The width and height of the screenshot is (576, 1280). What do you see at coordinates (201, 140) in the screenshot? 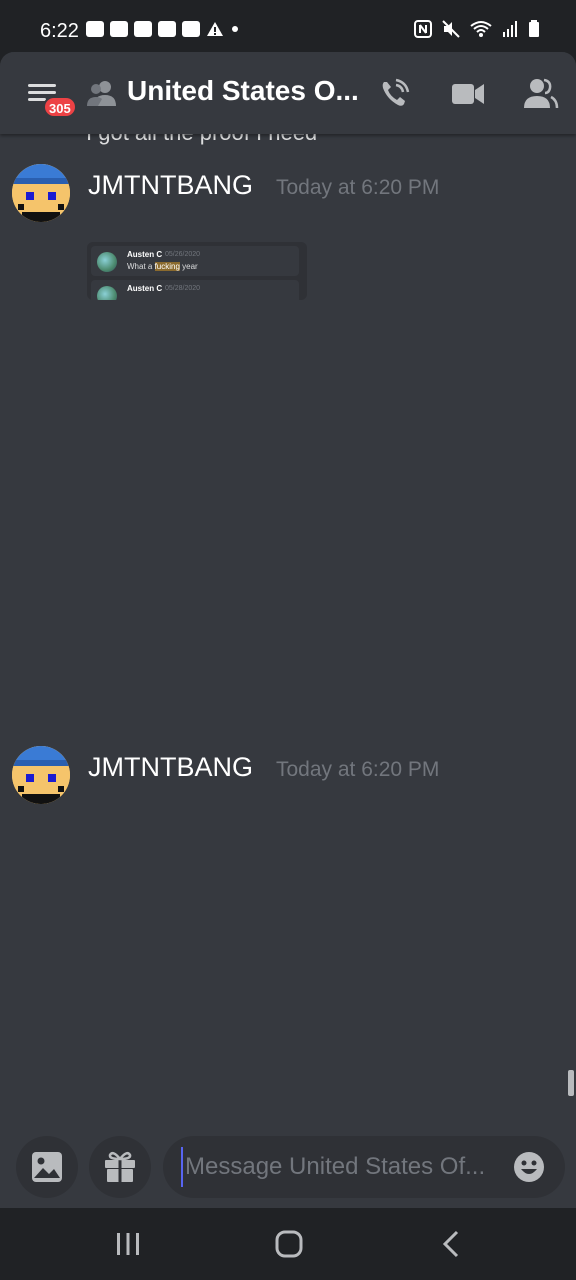
I see `message-text: I got all the proof I need` at bounding box center [201, 140].